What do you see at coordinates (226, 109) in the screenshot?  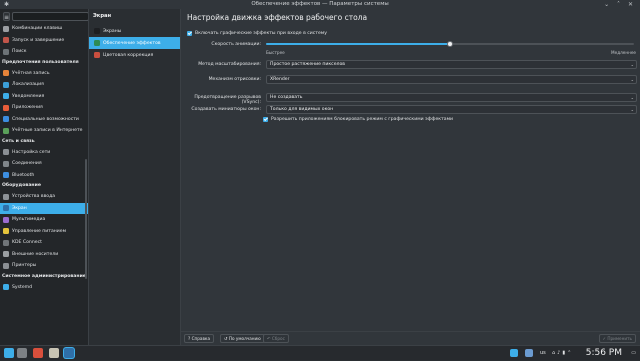 I see `thumbnails-label: Создавать миниатюры окон:` at bounding box center [226, 109].